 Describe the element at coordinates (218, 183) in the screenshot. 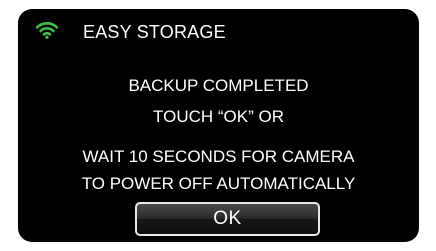

I see `message-line-4: TO POWER OFF AUTOMATICALLY` at that location.